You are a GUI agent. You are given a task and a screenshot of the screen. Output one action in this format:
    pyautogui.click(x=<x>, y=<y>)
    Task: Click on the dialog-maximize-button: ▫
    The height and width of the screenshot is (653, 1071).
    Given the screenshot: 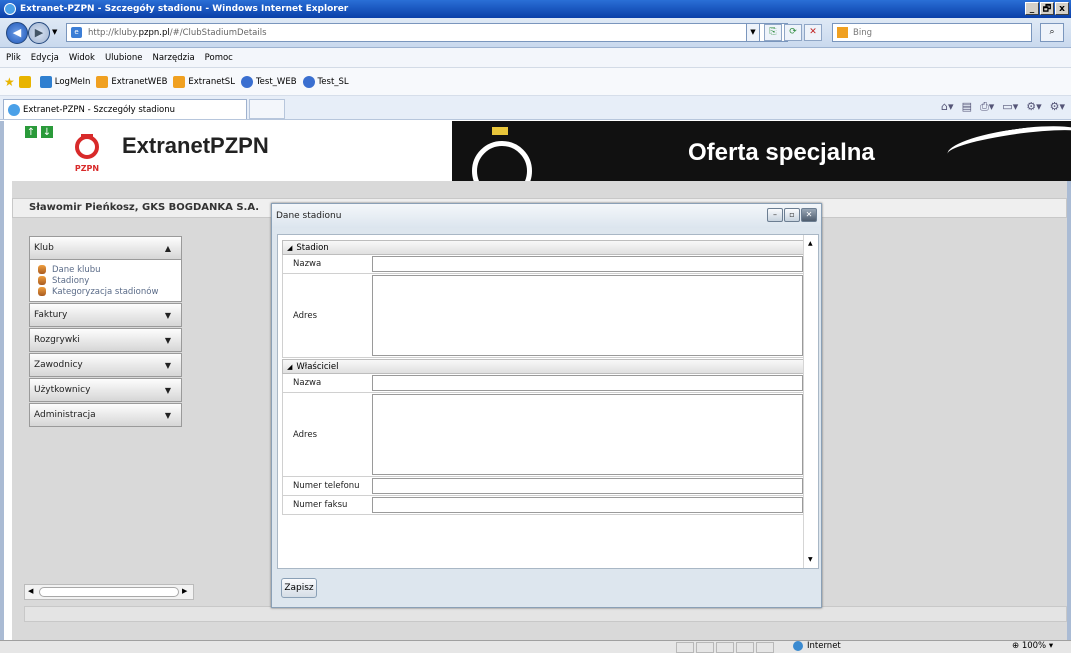 What is the action you would take?
    pyautogui.click(x=792, y=215)
    